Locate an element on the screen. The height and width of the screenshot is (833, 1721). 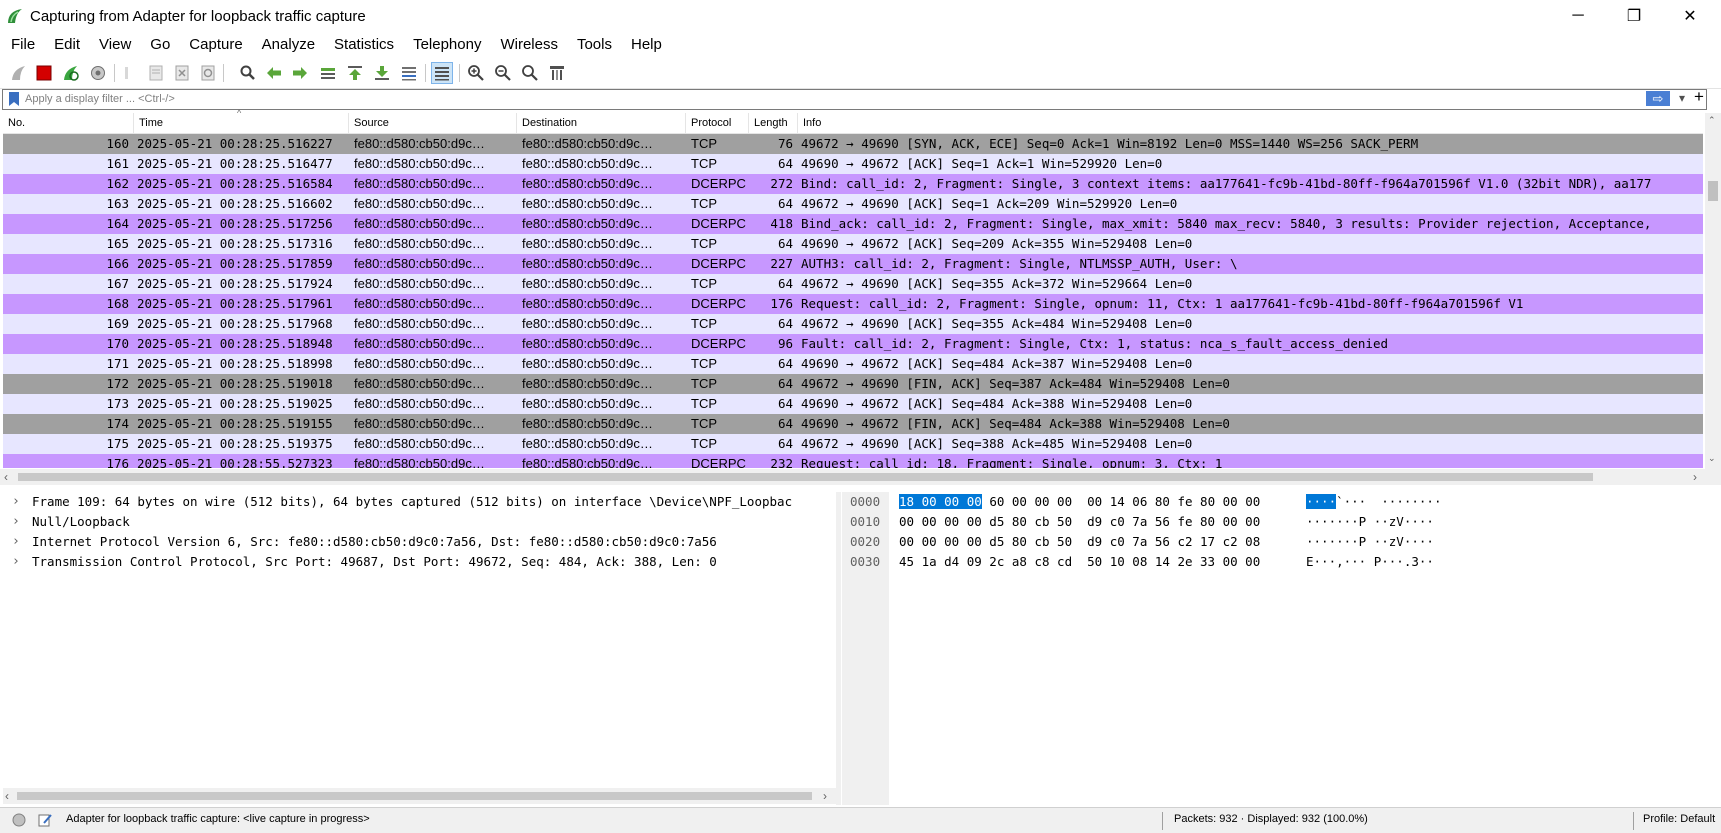
go-back-icon is located at coordinates (274, 73).